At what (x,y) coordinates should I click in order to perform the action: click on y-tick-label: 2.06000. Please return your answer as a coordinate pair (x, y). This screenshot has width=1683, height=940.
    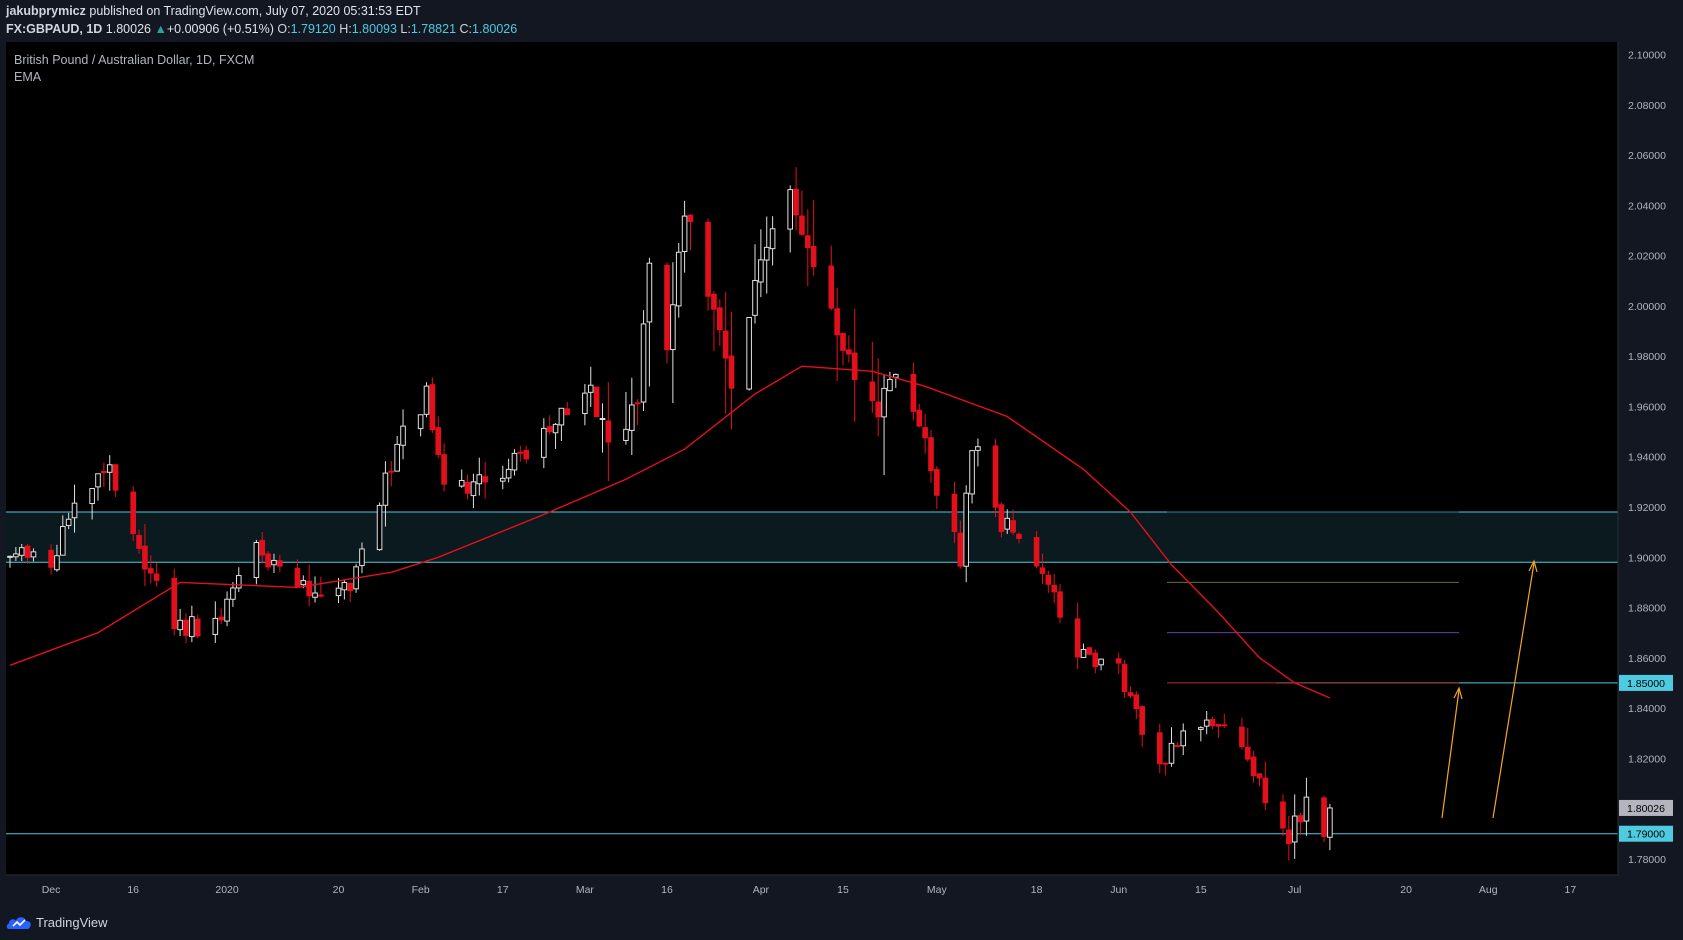
    Looking at the image, I should click on (1647, 156).